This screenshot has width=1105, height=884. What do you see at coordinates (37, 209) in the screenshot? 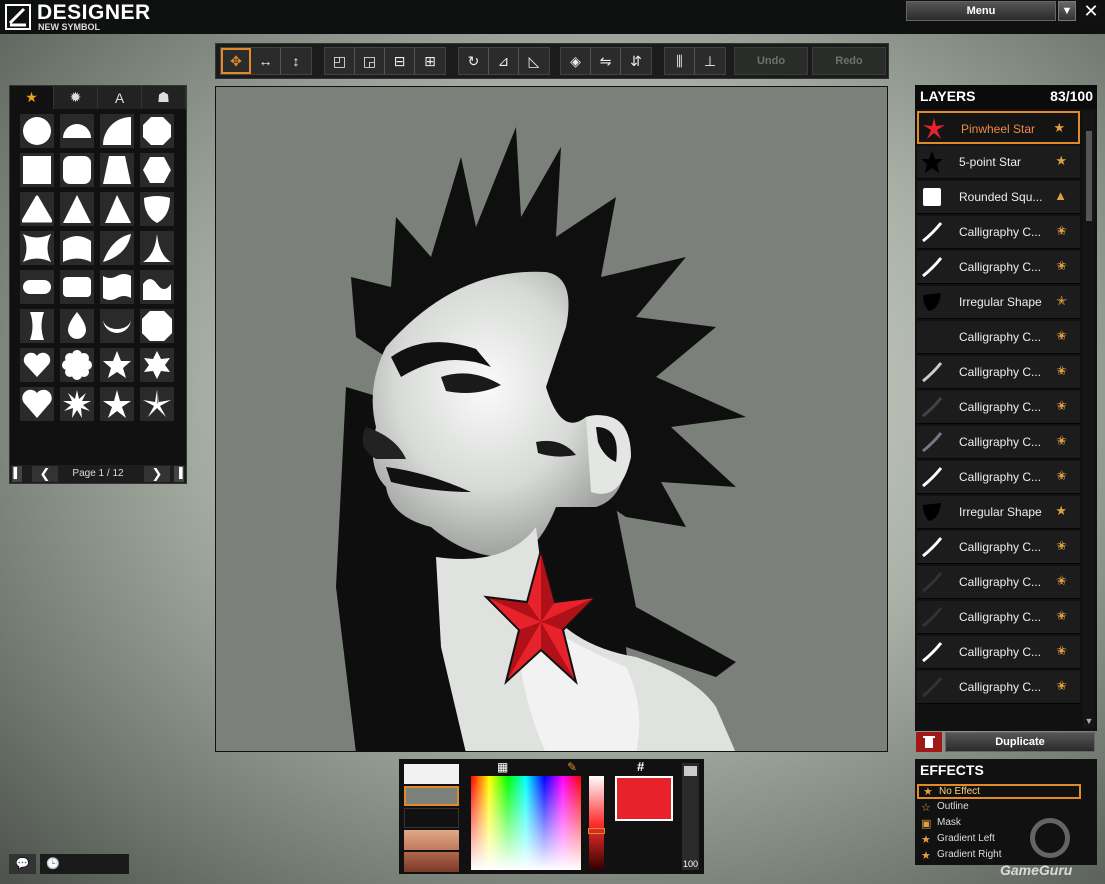
I see `shape-rounded-triangle` at bounding box center [37, 209].